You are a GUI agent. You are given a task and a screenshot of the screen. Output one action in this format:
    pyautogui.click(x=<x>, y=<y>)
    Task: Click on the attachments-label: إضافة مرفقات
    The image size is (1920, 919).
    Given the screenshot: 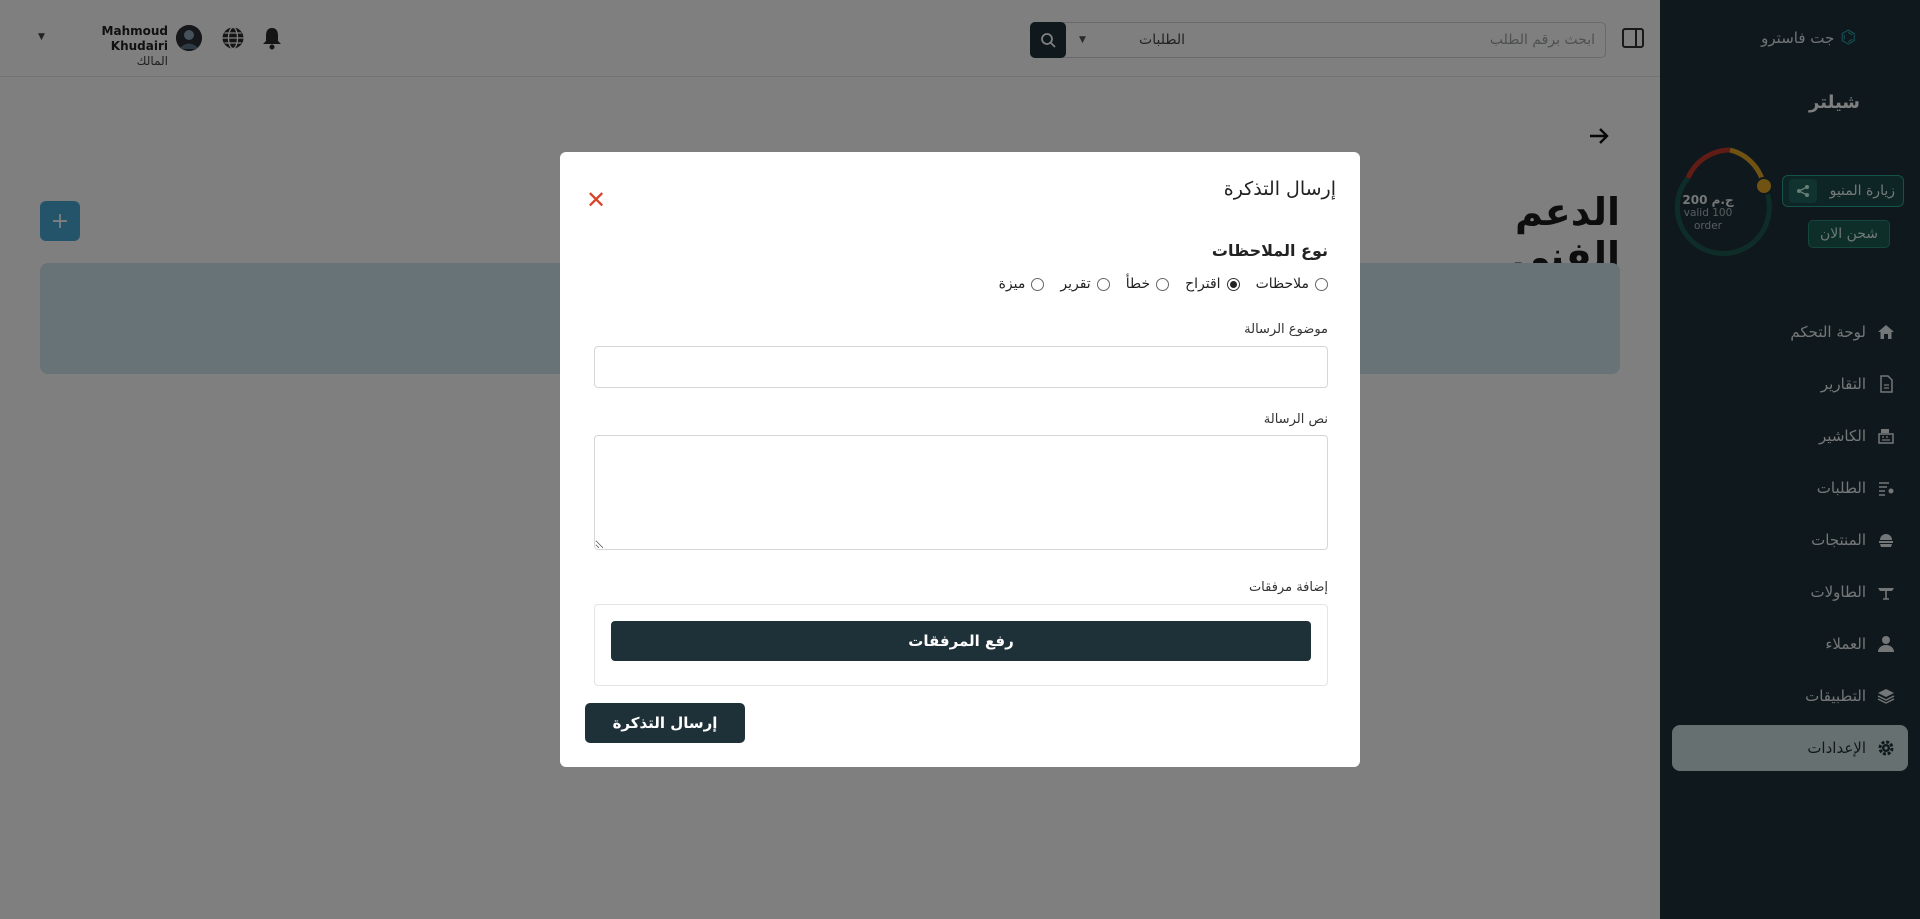 What is the action you would take?
    pyautogui.click(x=1288, y=587)
    